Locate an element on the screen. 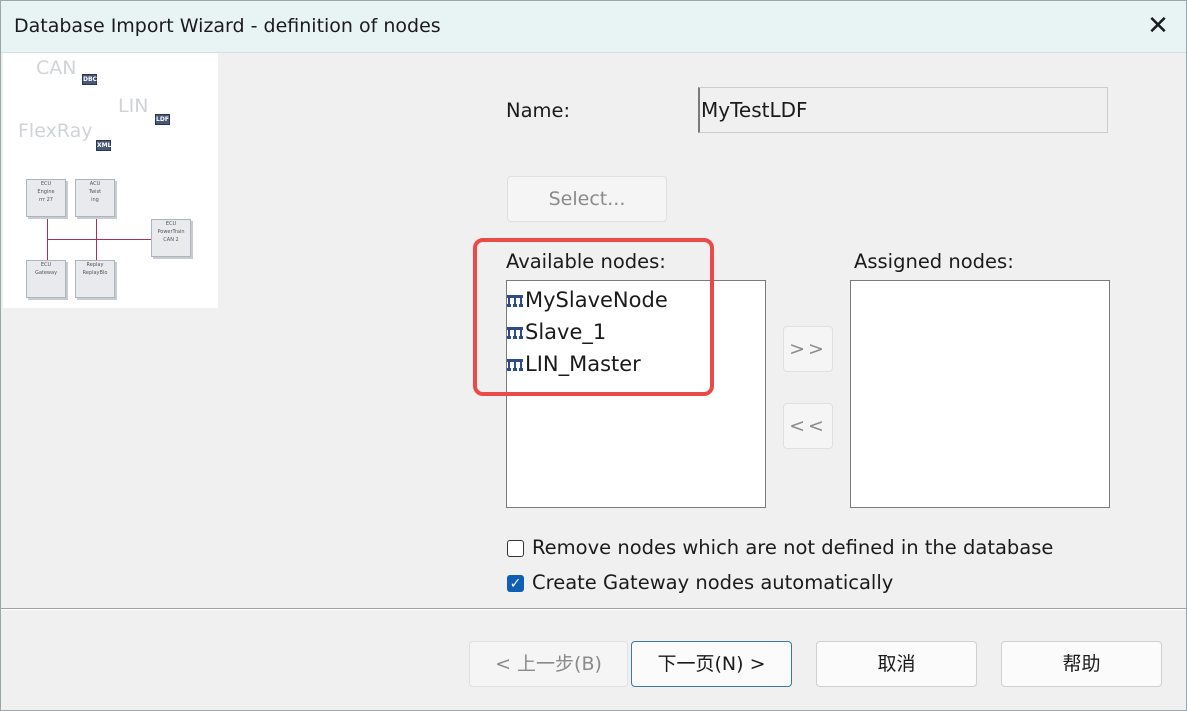  ecu-block: ECU Engine rrr 27 is located at coordinates (46, 198).